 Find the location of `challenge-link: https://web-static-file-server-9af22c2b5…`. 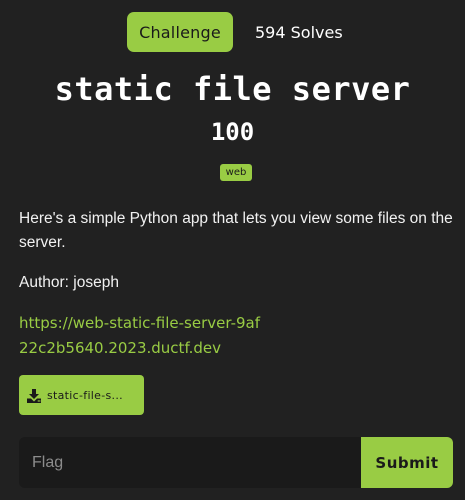

challenge-link: https://web-static-file-server-9af22c2b5… is located at coordinates (144, 336).